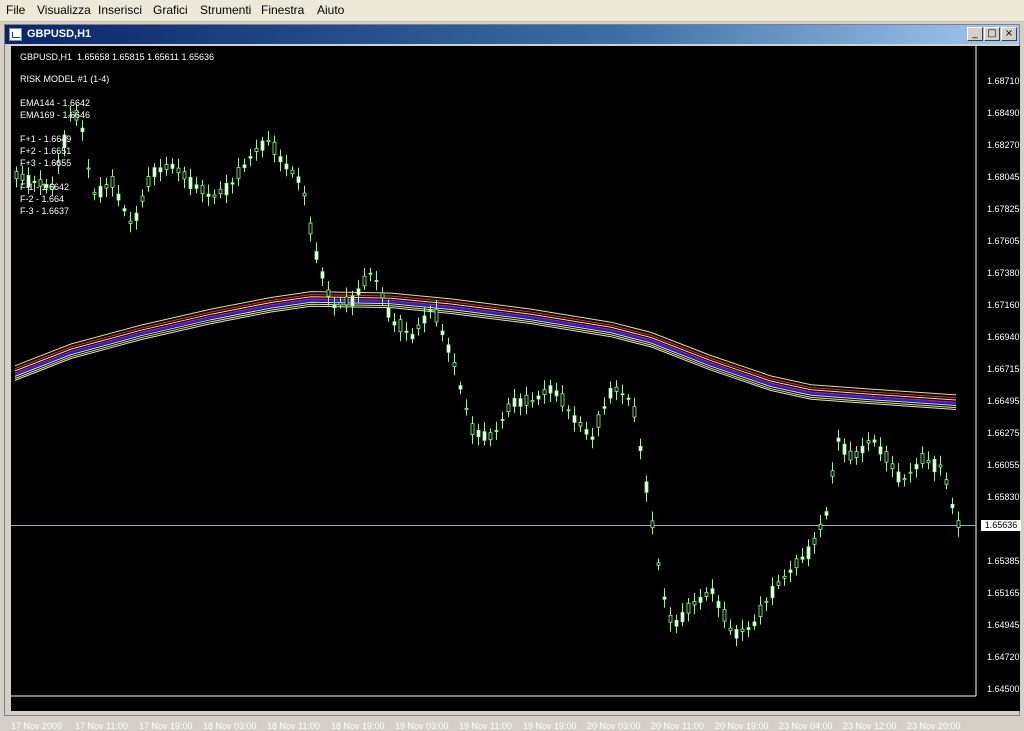 This screenshot has height=731, width=1024. What do you see at coordinates (282, 10) in the screenshot?
I see `menu-finestra: Finestra` at bounding box center [282, 10].